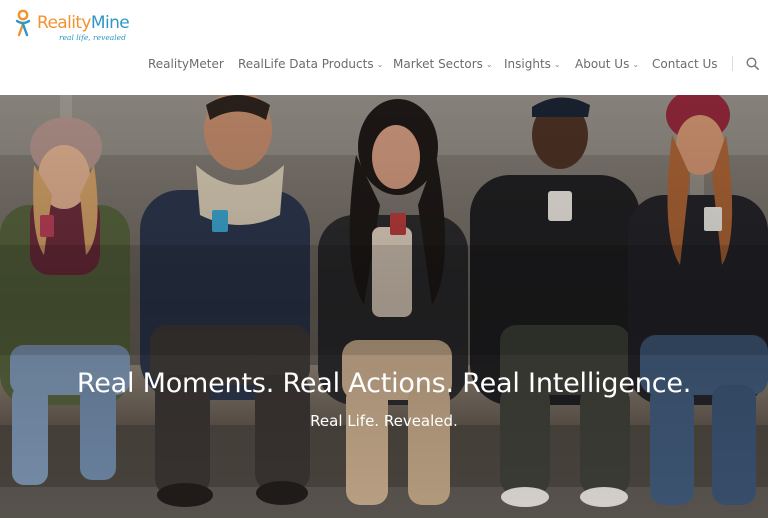  Describe the element at coordinates (602, 64) in the screenshot. I see `nav-item-label: About Us` at that location.